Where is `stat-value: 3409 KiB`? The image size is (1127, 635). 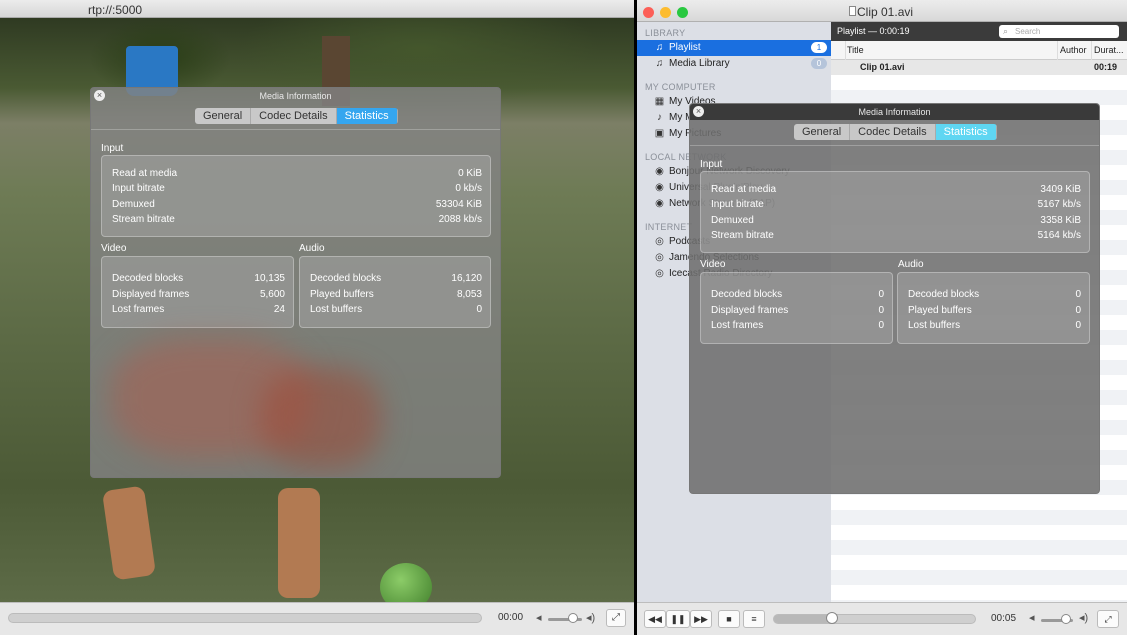 stat-value: 3409 KiB is located at coordinates (1060, 189).